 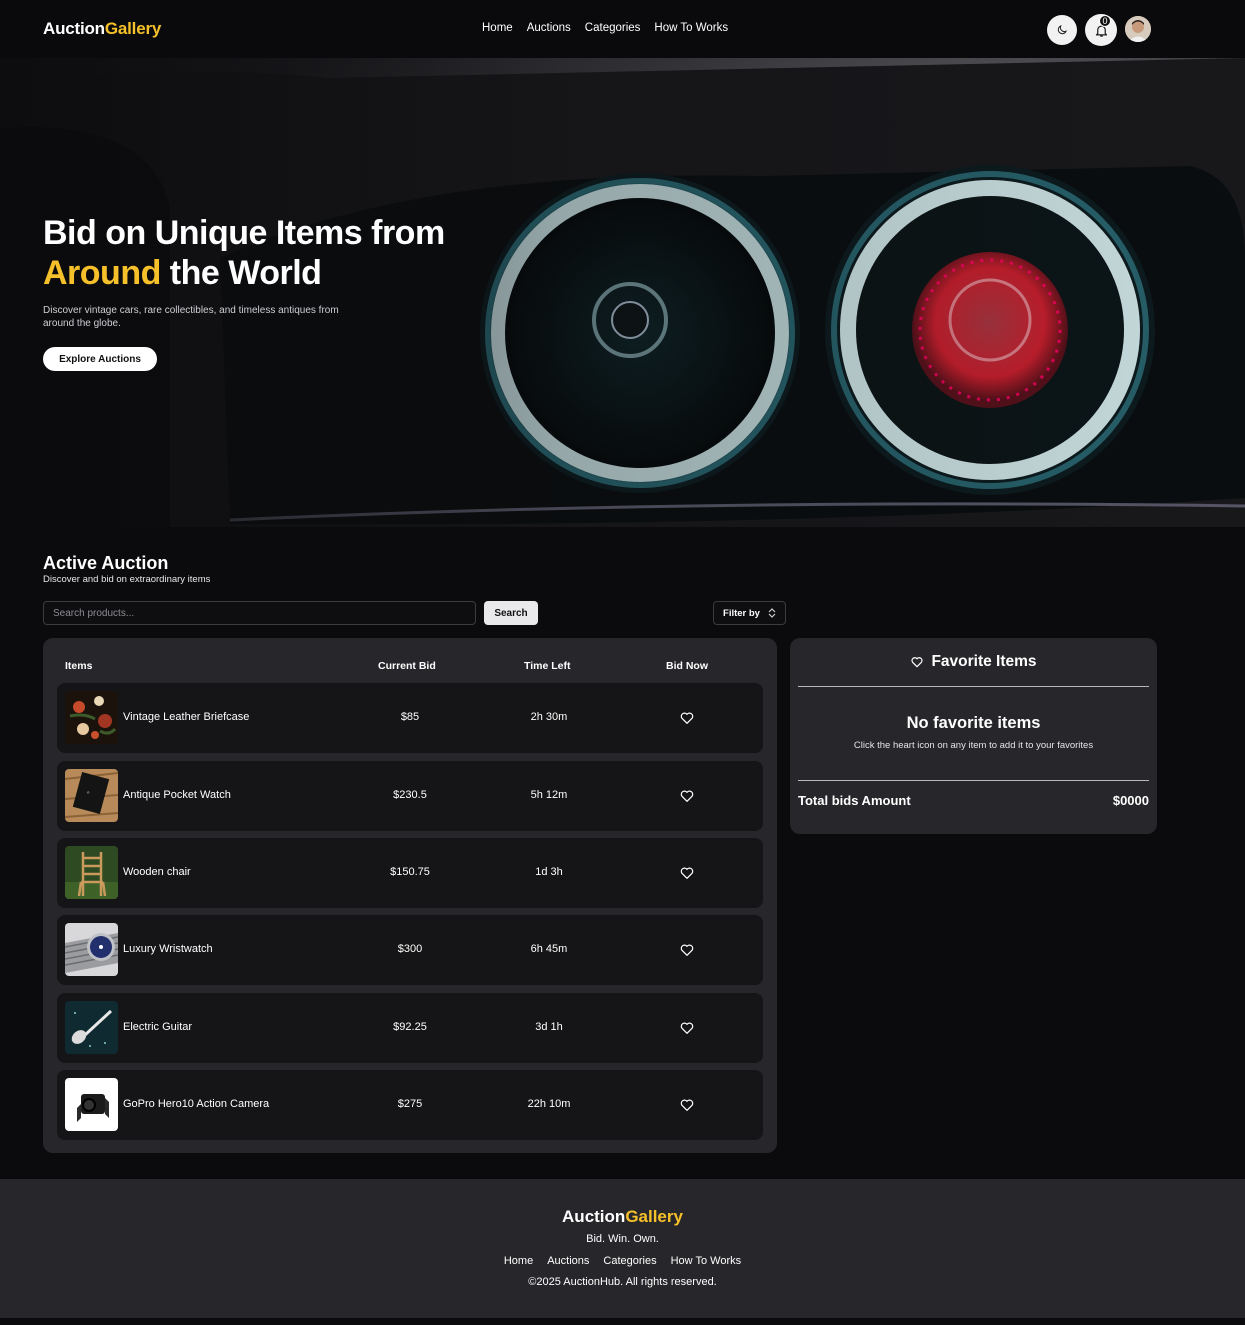 I want to click on table-row: Luxury Wristwatch $300 6h 45m, so click(x=410, y=950).